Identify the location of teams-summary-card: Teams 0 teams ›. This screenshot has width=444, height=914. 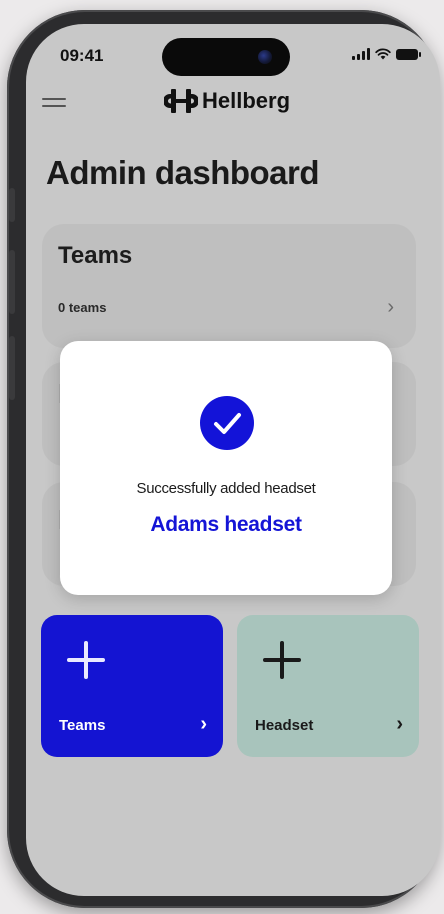
(229, 286).